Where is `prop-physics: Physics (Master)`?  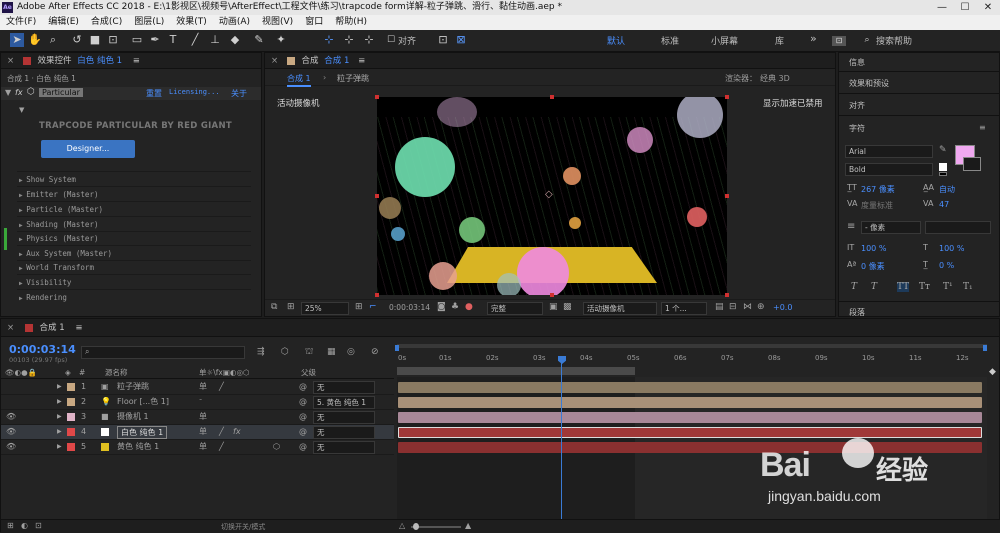 prop-physics: Physics (Master) is located at coordinates (62, 238).